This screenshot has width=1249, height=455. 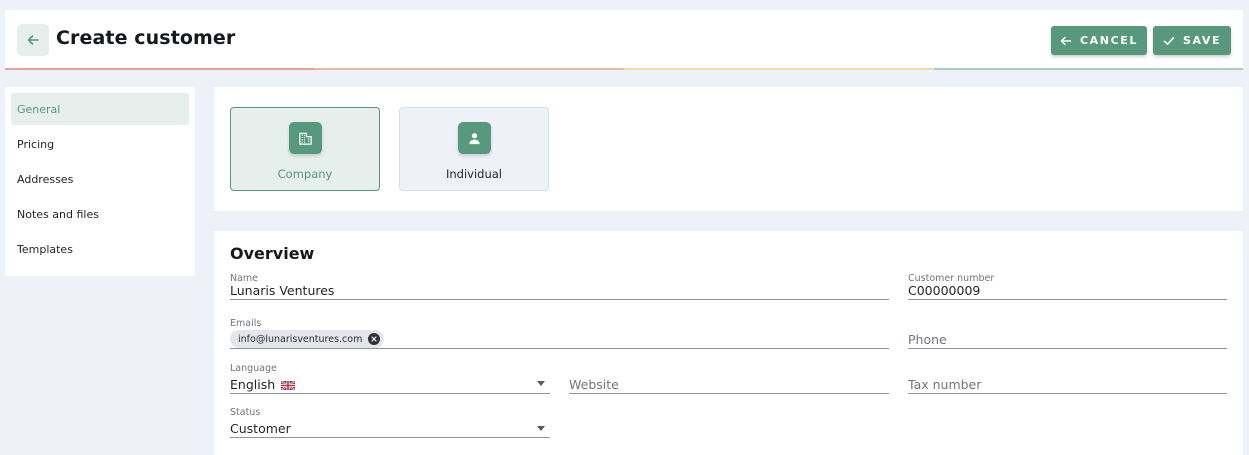 What do you see at coordinates (729, 378) in the screenshot?
I see `website-field: Website` at bounding box center [729, 378].